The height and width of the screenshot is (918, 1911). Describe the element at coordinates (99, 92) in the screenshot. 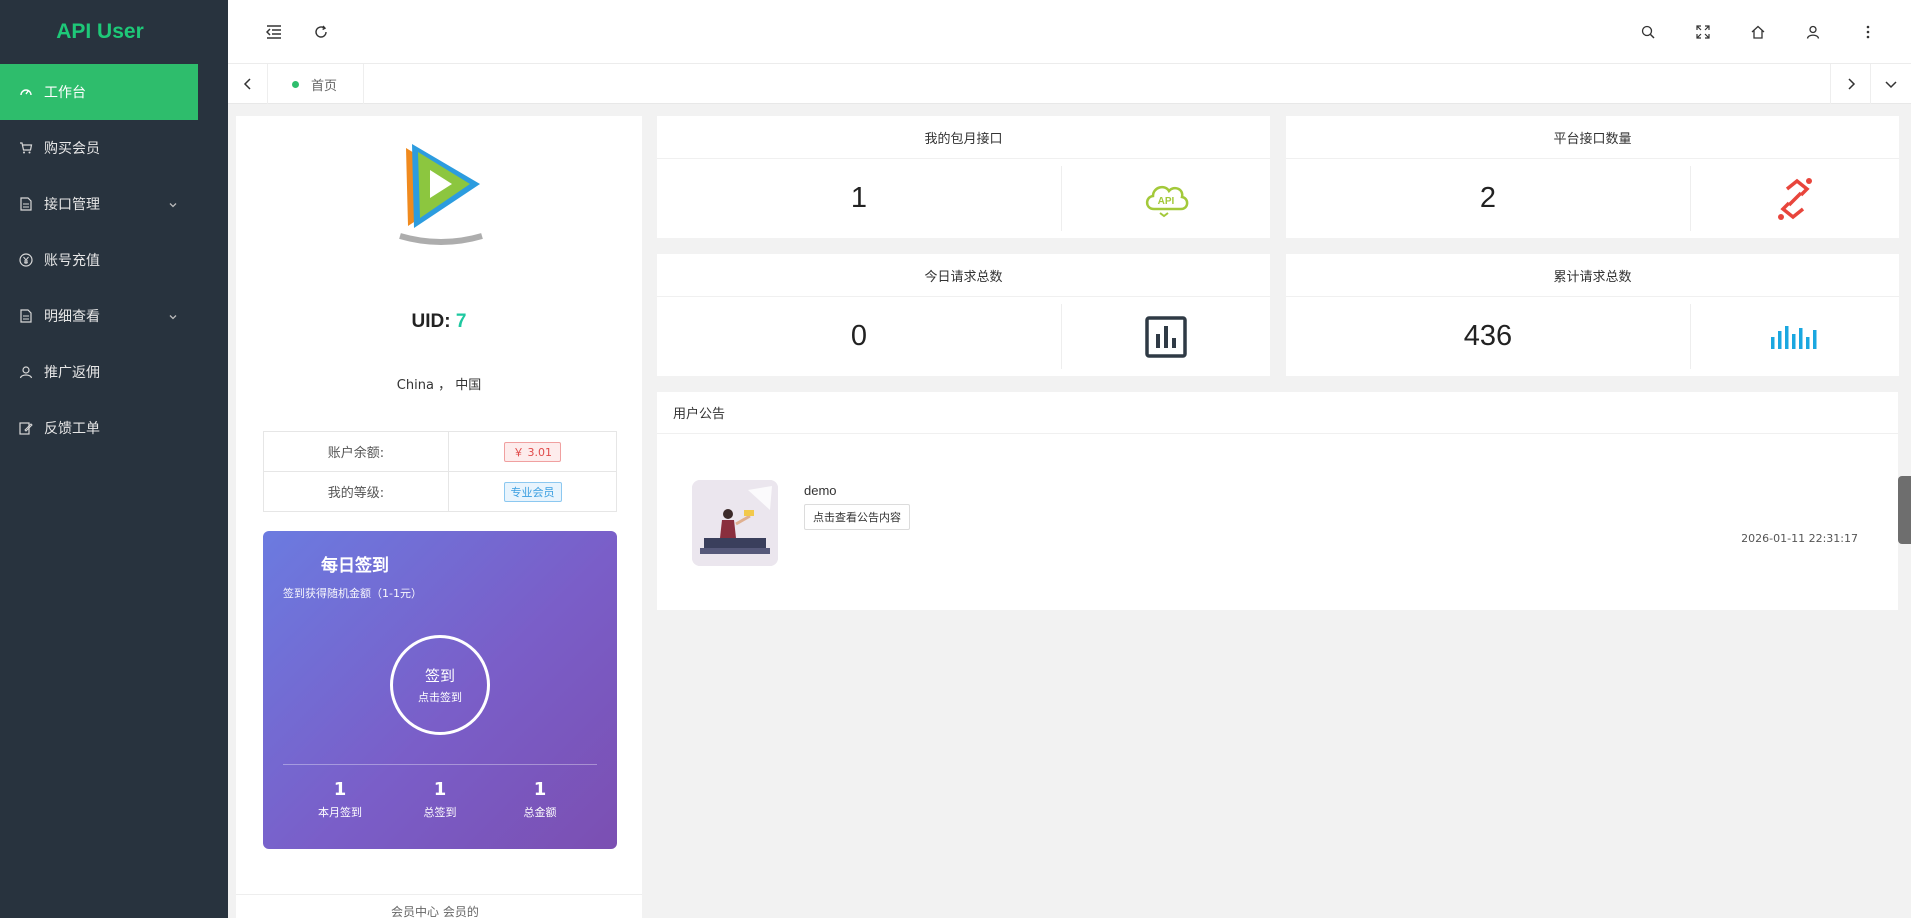

I see `sidebar-item-dashboard: 工作台` at that location.